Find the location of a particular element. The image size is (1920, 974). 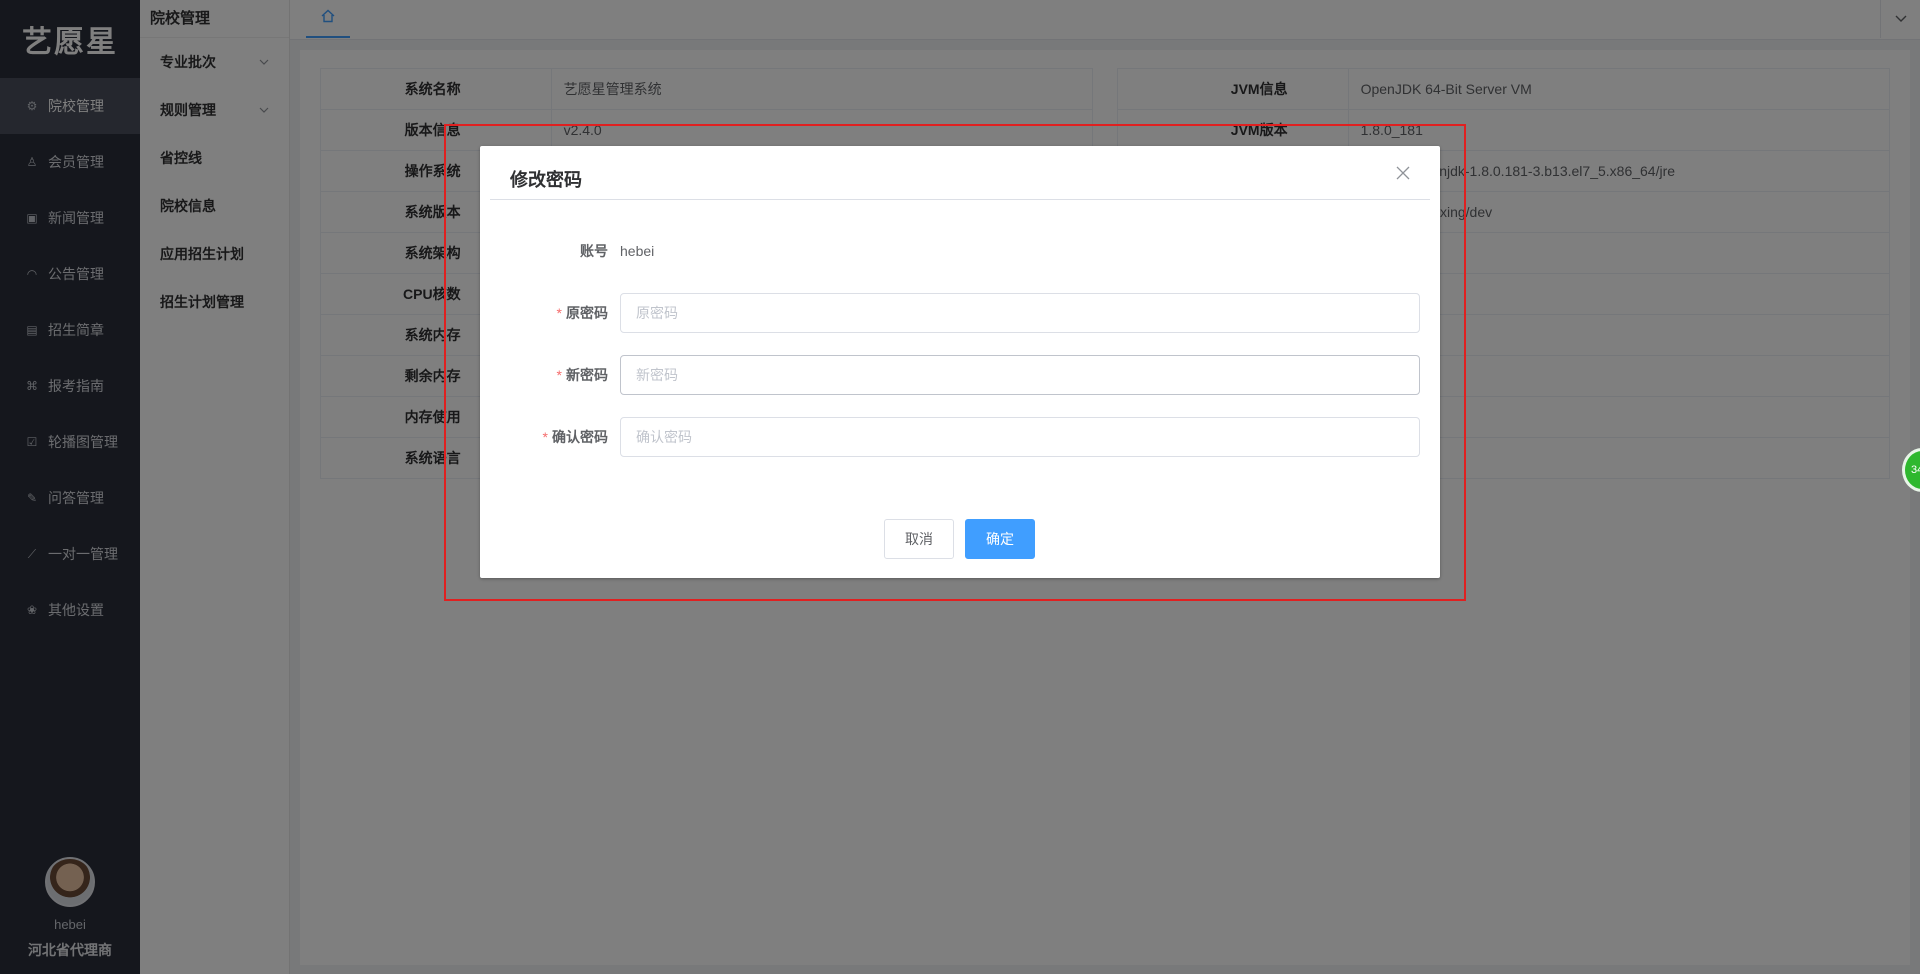

cancel-button: 取消 is located at coordinates (919, 539).